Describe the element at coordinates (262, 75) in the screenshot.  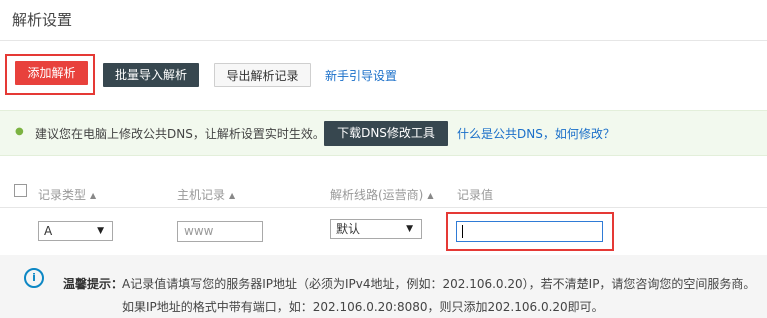
I see `export-records-button: 导出解析记录` at that location.